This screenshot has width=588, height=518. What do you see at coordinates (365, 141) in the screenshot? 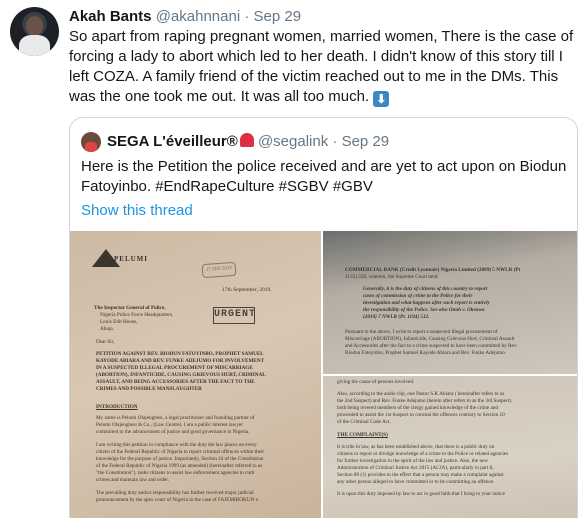
I see `quote-date: Sep 29` at bounding box center [365, 141].